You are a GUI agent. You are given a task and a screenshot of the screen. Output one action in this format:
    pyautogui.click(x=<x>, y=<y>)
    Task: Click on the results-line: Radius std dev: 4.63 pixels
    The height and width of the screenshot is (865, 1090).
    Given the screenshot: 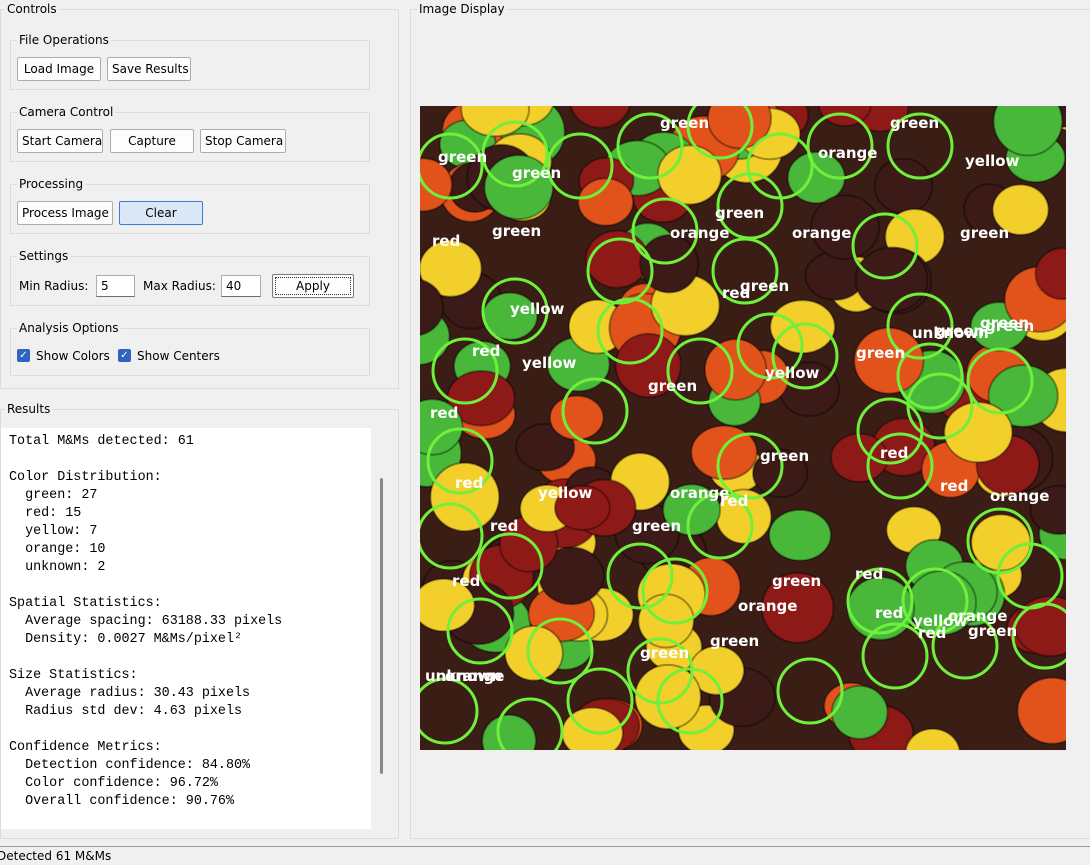 What is the action you would take?
    pyautogui.click(x=126, y=711)
    